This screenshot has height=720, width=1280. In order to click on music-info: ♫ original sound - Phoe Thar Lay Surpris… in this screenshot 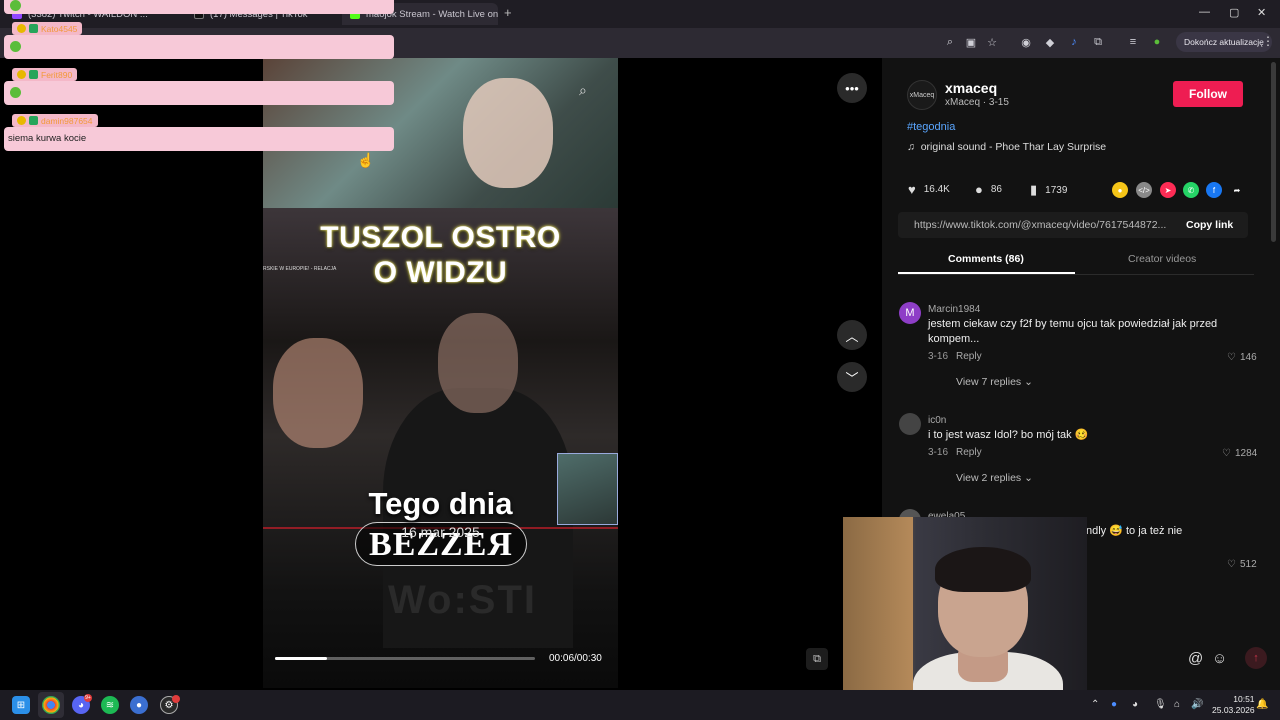, I will do `click(1006, 147)`.